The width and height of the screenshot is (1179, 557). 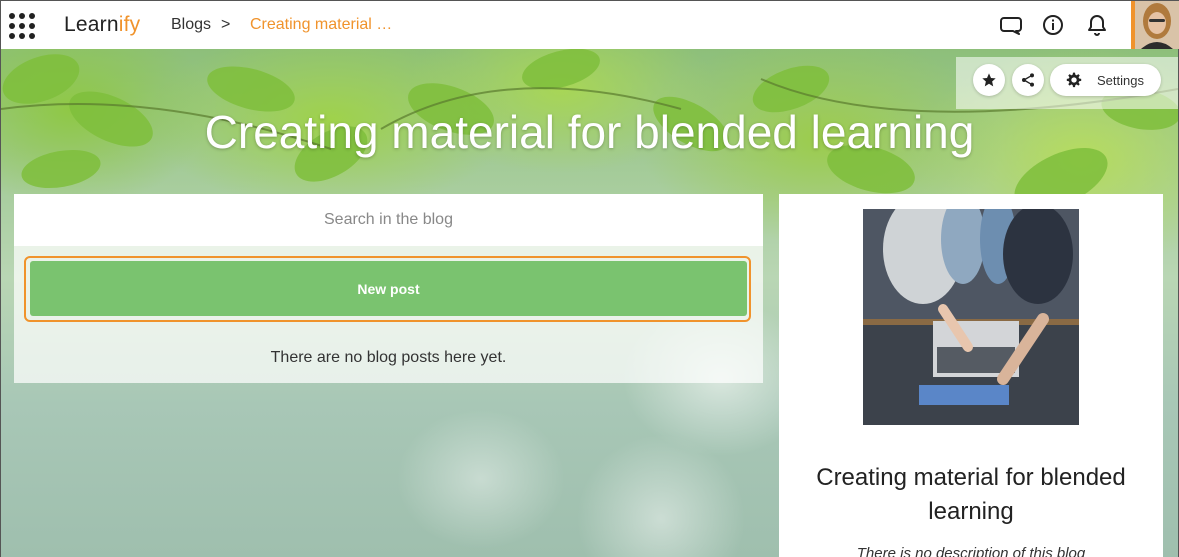 I want to click on settings-label: Settings, so click(x=1120, y=80).